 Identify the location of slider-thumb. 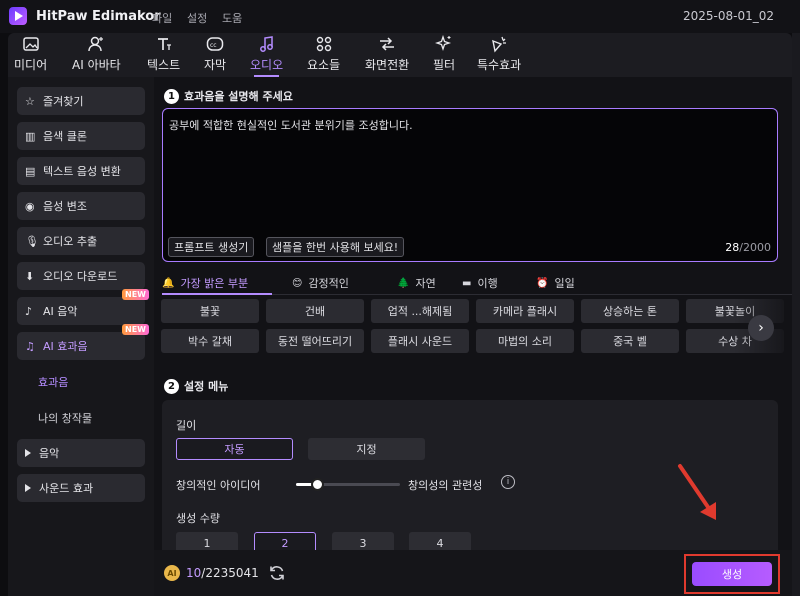
(317, 484).